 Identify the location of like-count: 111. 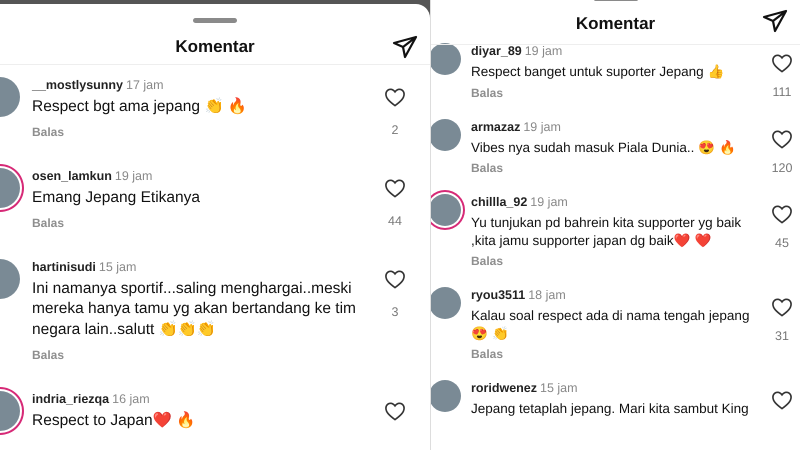
(782, 92).